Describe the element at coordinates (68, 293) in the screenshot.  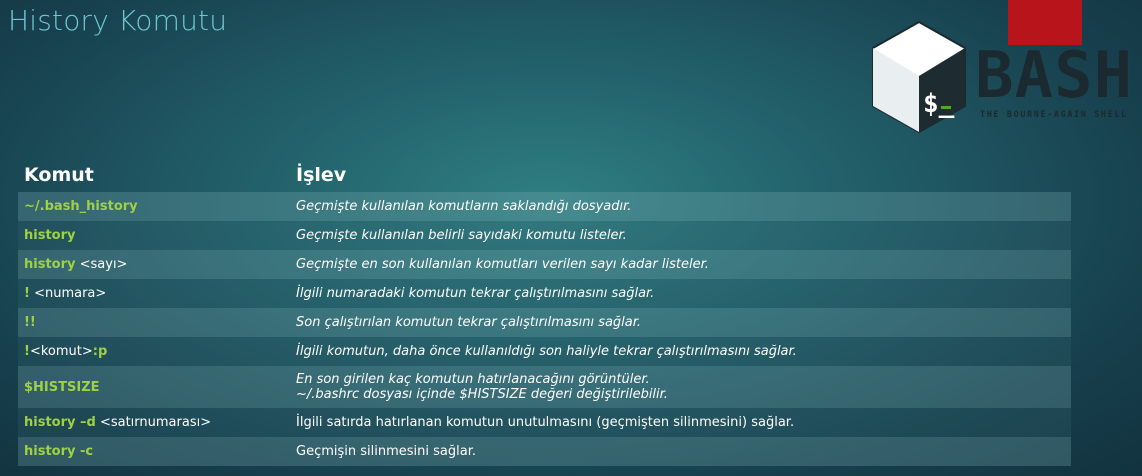
I see `command-argument: <numara>` at that location.